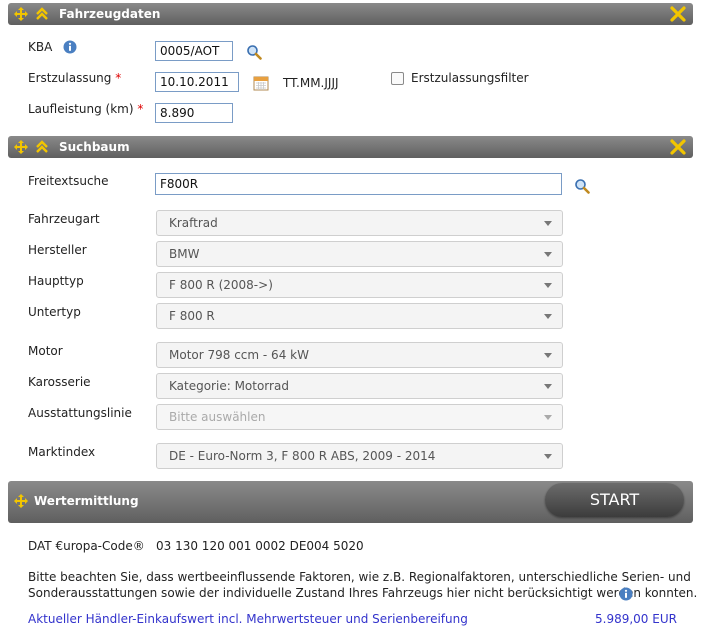 The height and width of the screenshot is (640, 703). What do you see at coordinates (193, 223) in the screenshot?
I see `select-value: Kraftrad` at bounding box center [193, 223].